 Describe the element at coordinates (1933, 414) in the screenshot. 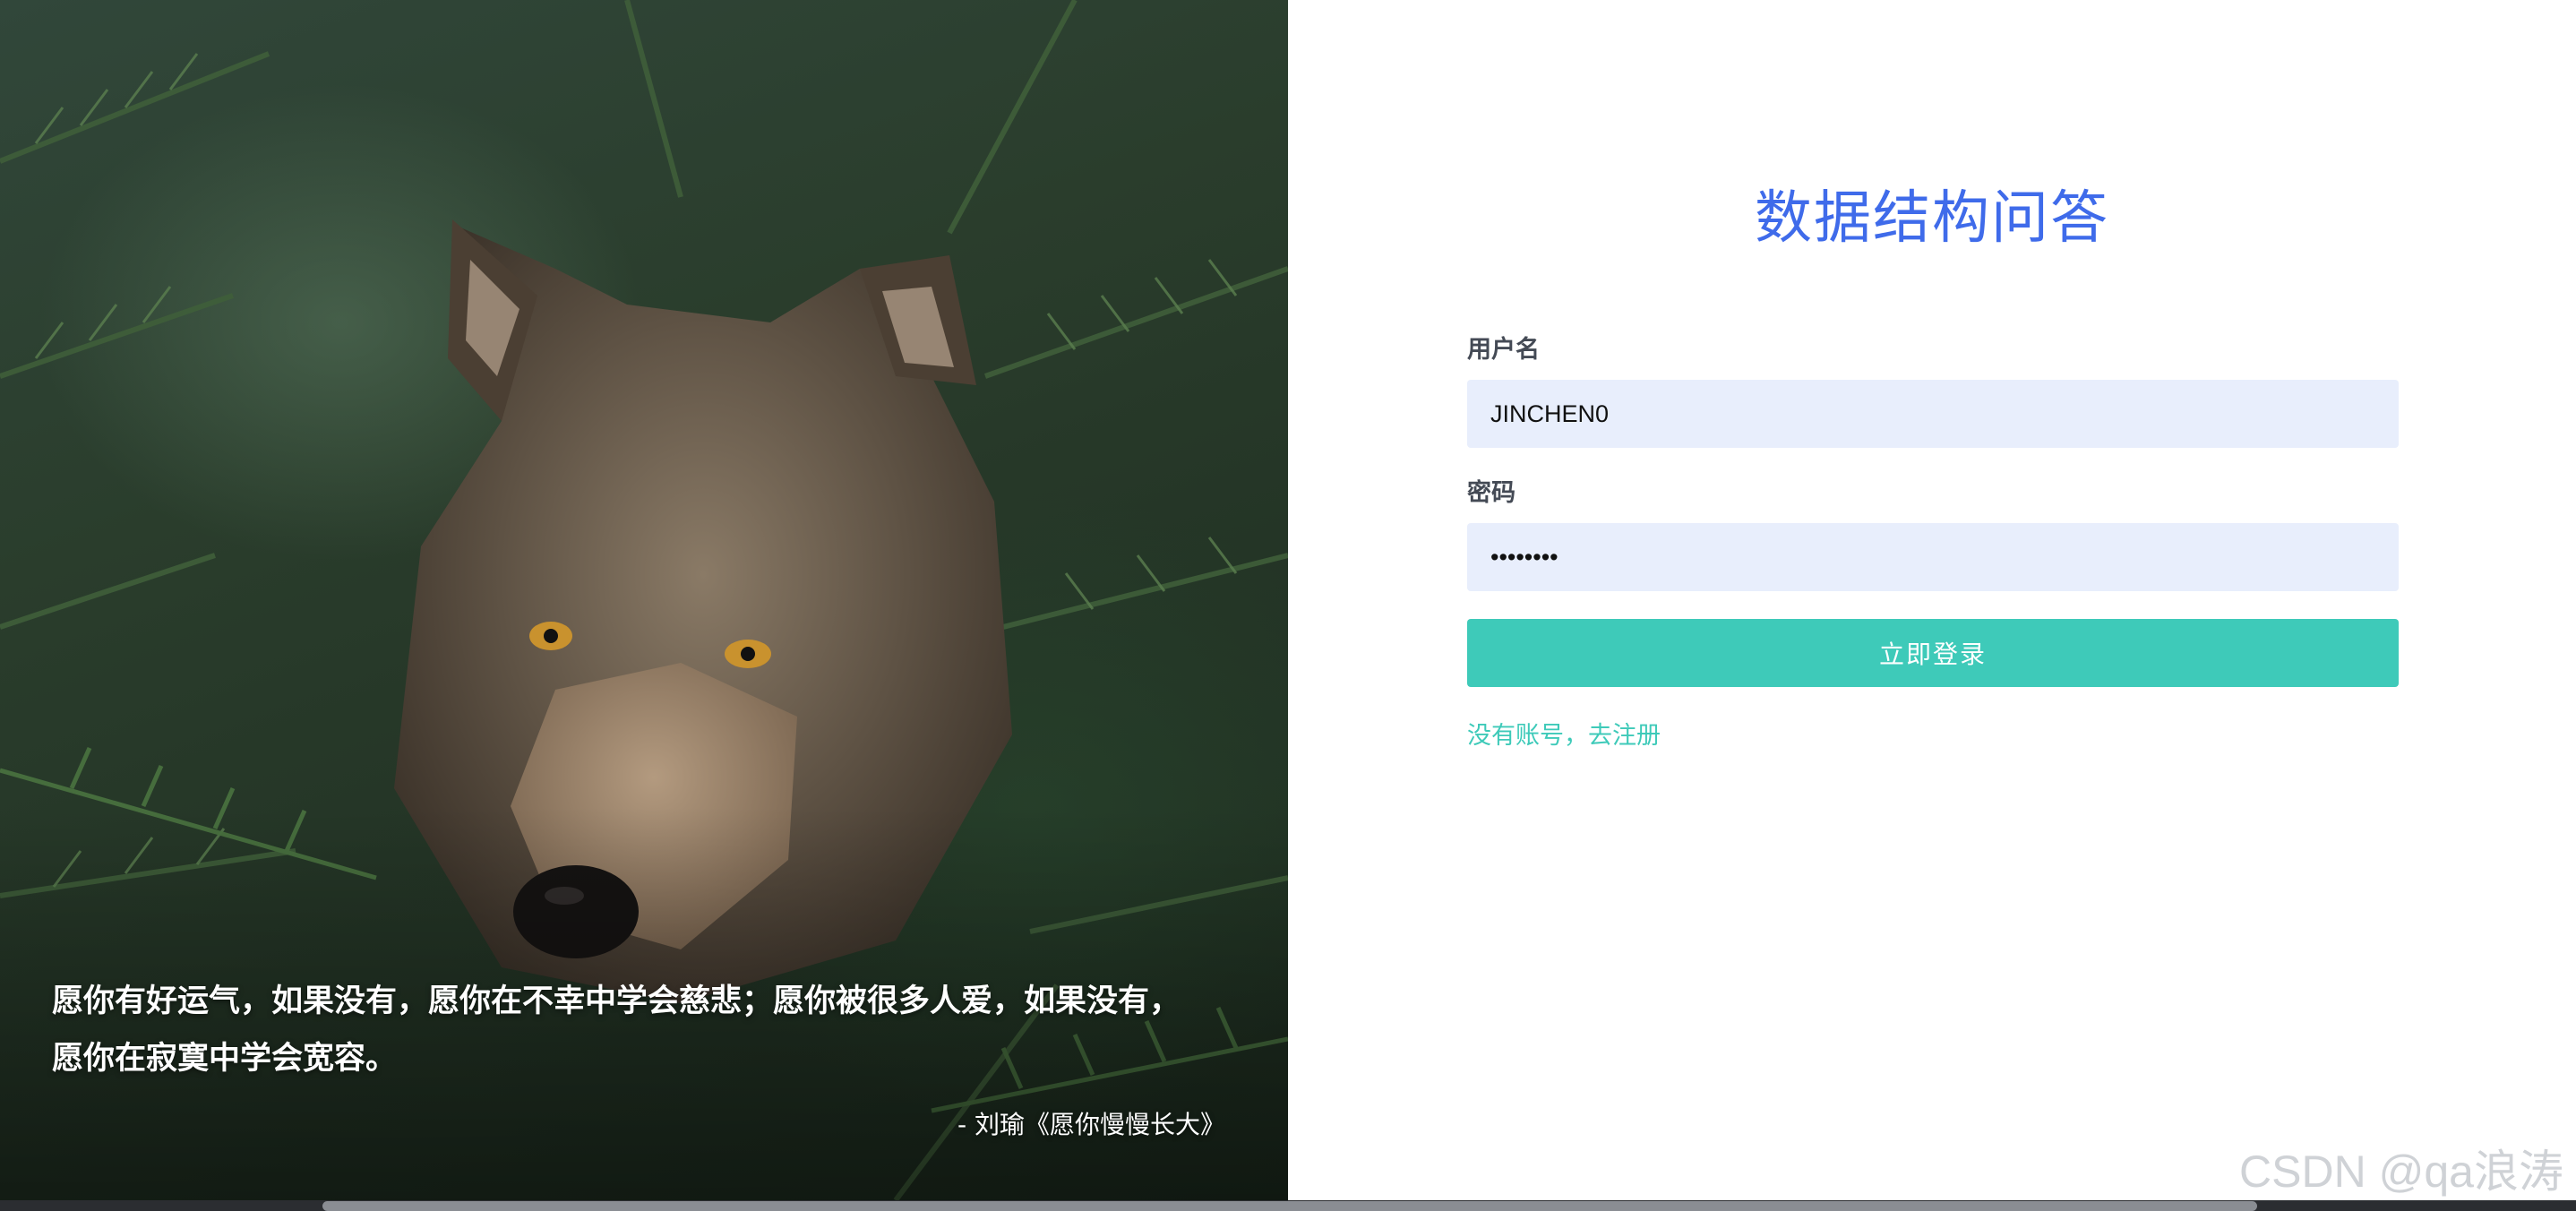

I see `username-input` at that location.